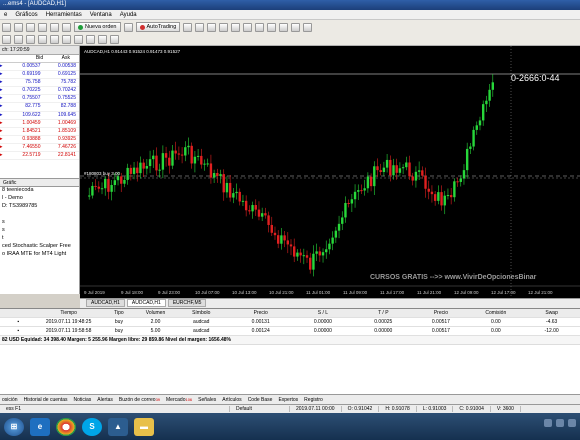  What do you see at coordinates (39, 140) in the screenshot?
I see `market-watch-row: ▸ 0.93888 0.93925` at bounding box center [39, 140].